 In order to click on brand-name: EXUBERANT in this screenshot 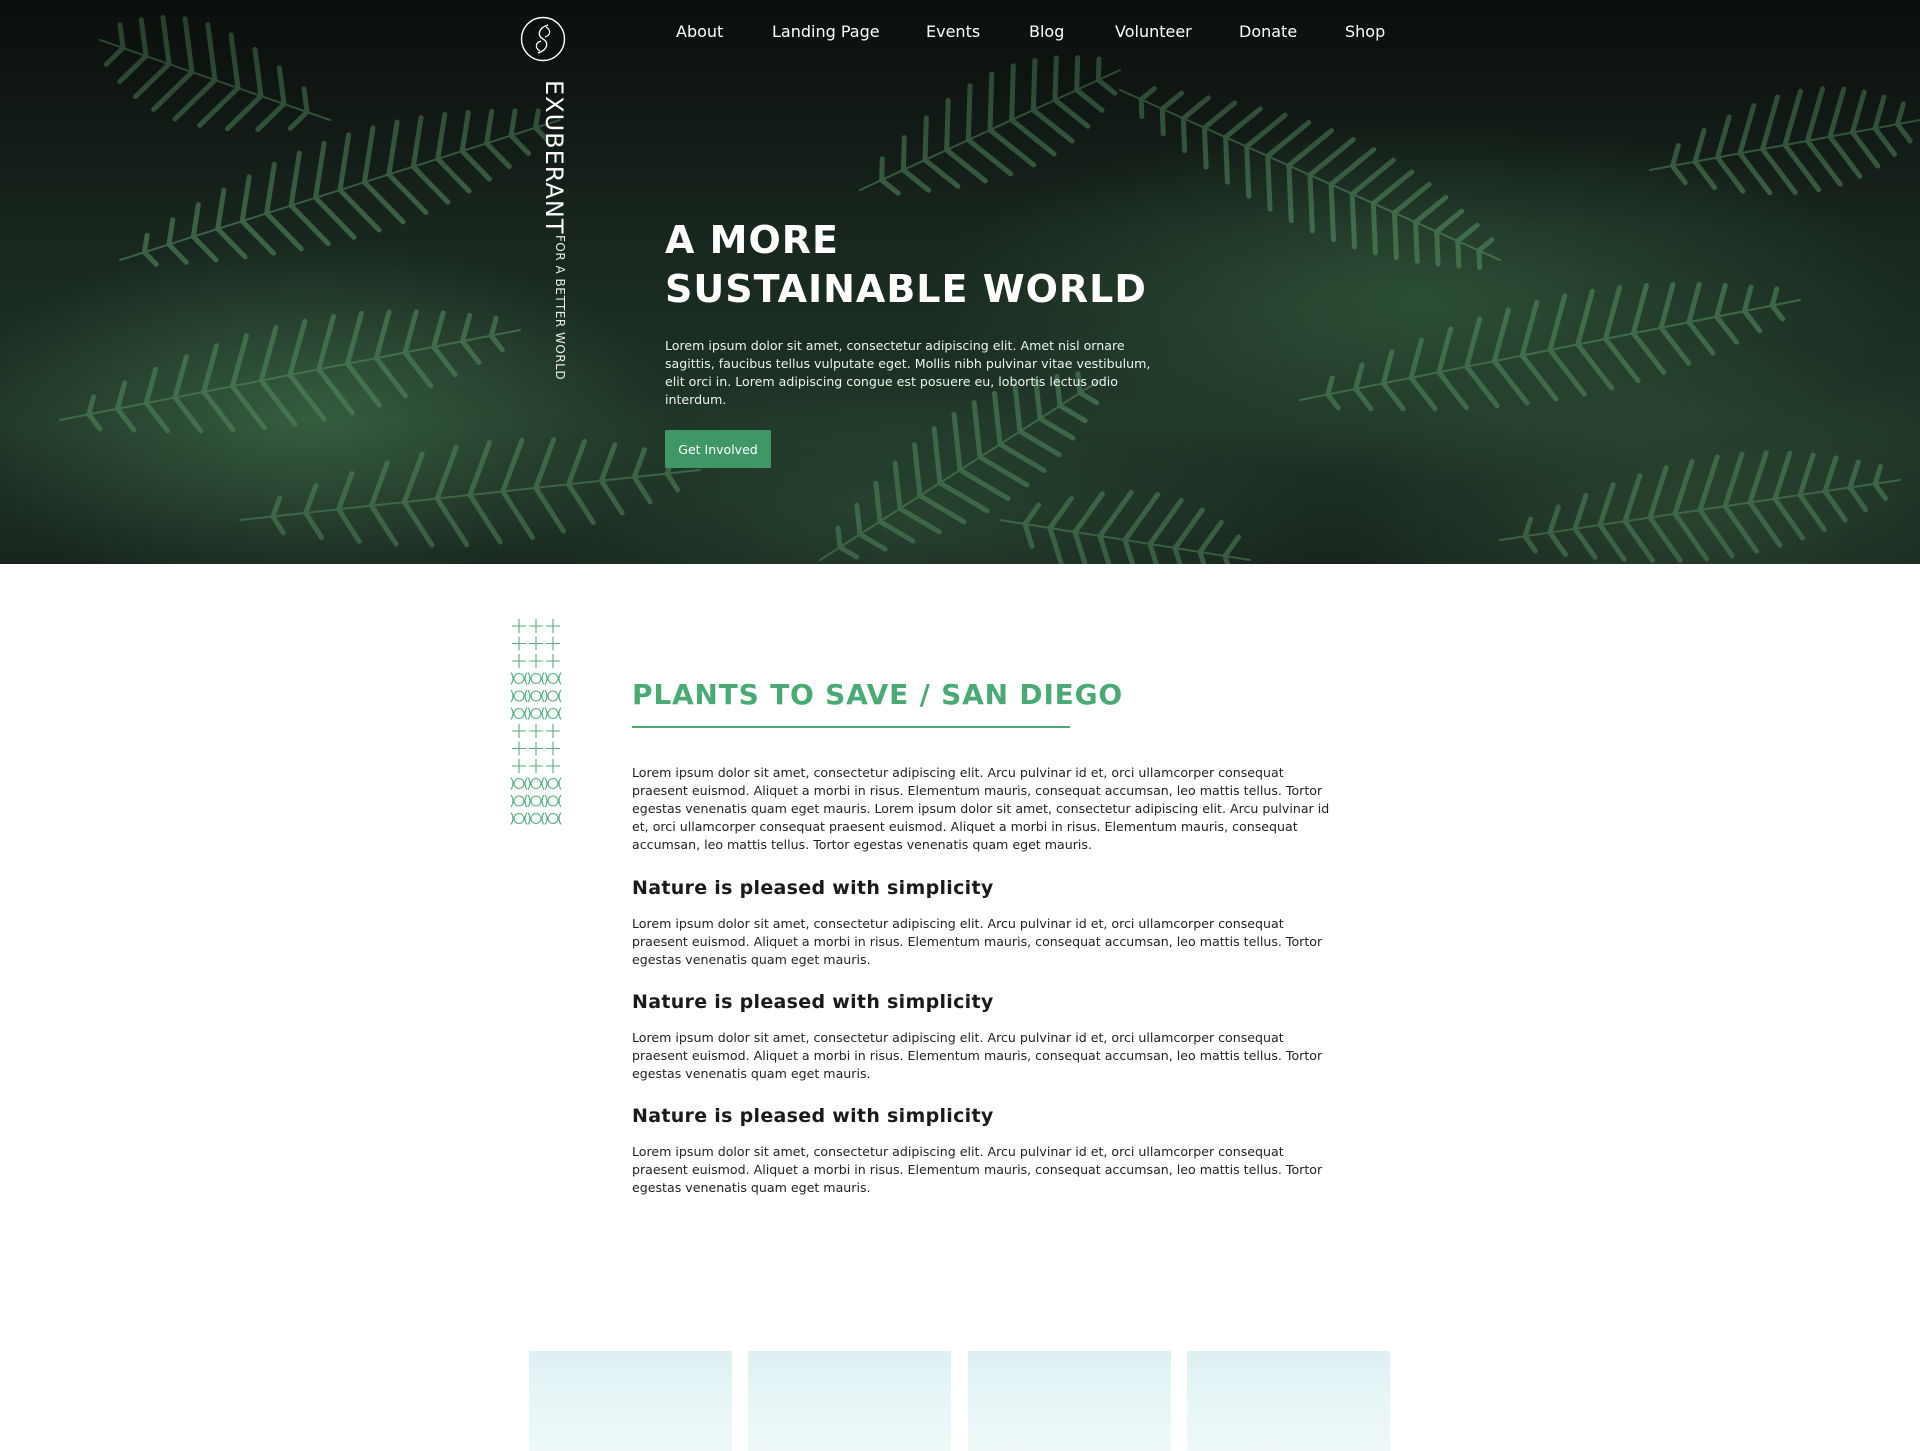, I will do `click(554, 157)`.